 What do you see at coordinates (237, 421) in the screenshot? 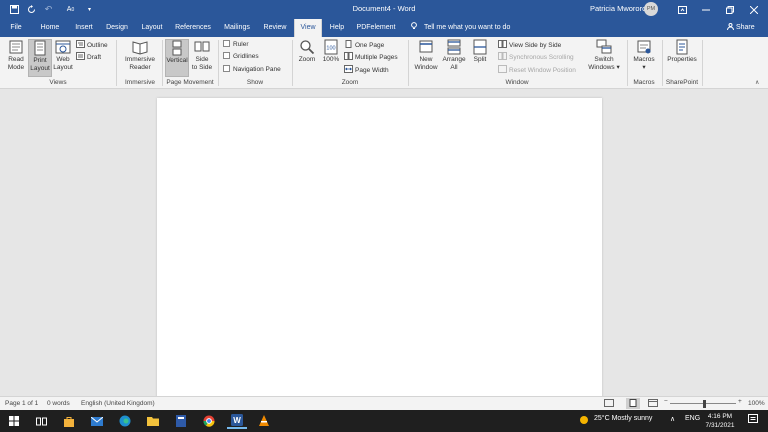
I see `word-taskbar-icon: W` at bounding box center [237, 421].